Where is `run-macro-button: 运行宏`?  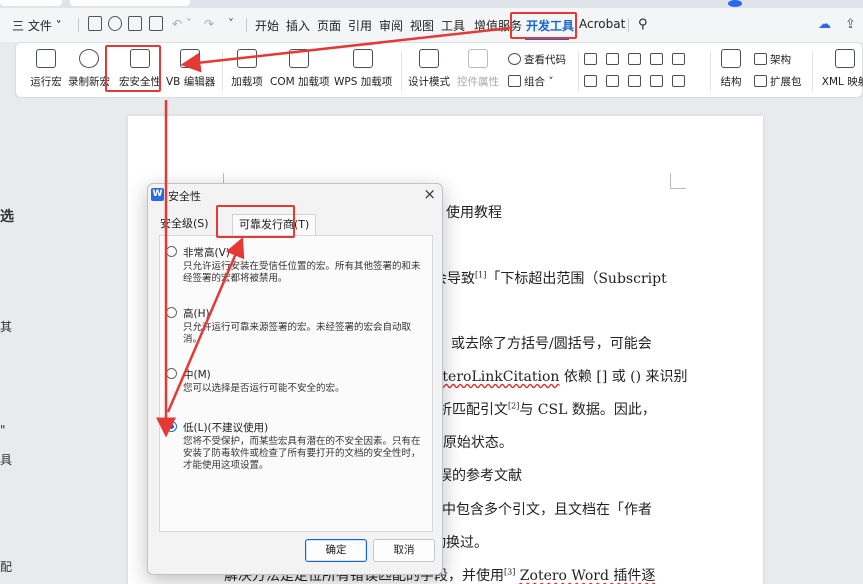
run-macro-button: 运行宏 is located at coordinates (46, 69).